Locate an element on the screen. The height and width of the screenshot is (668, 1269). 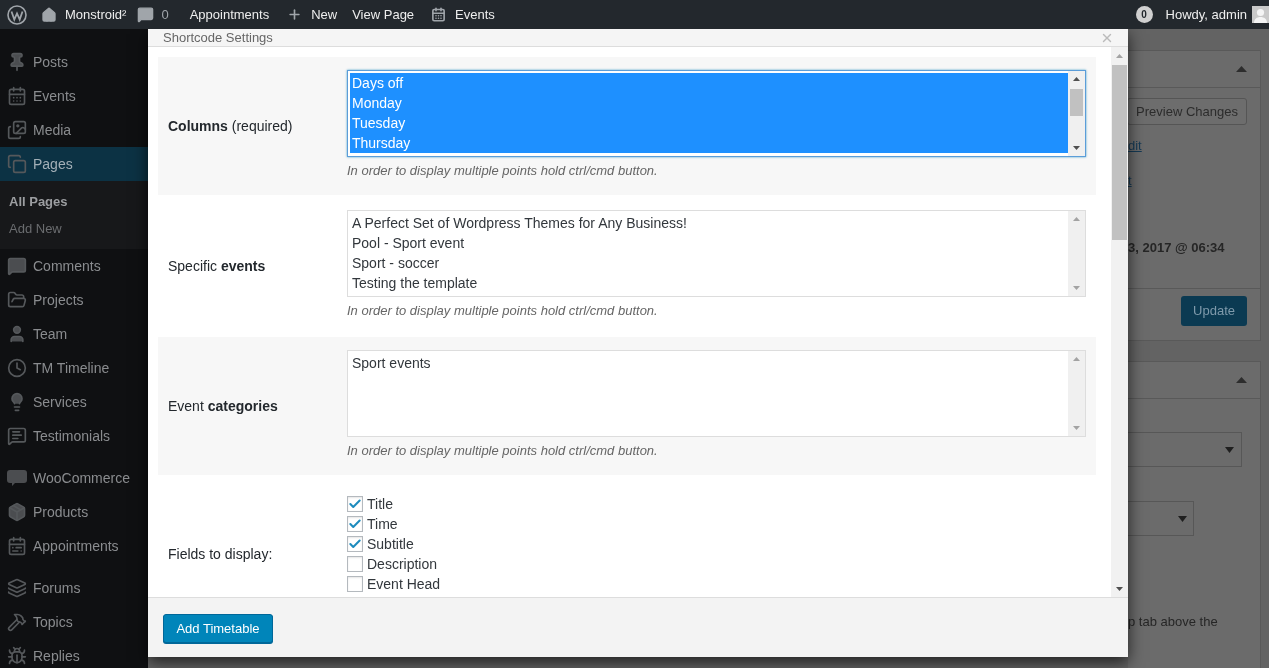
toolbar-link: View Page is located at coordinates (384, 14).